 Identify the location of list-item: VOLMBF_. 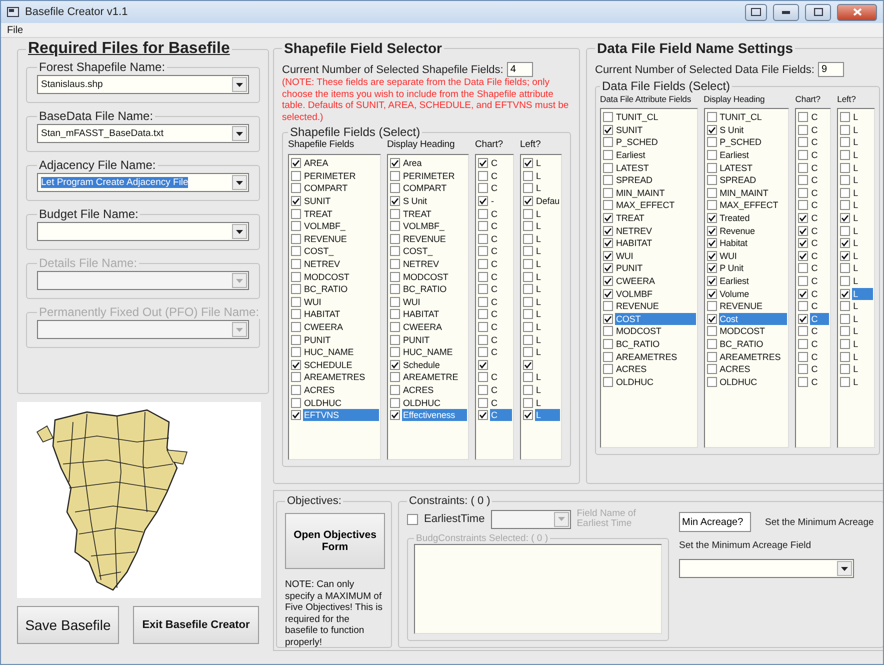
(341, 226).